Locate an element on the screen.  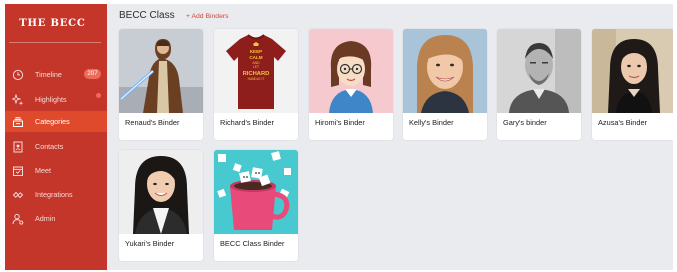
sidebar-item-meet: Meet is located at coordinates (56, 170).